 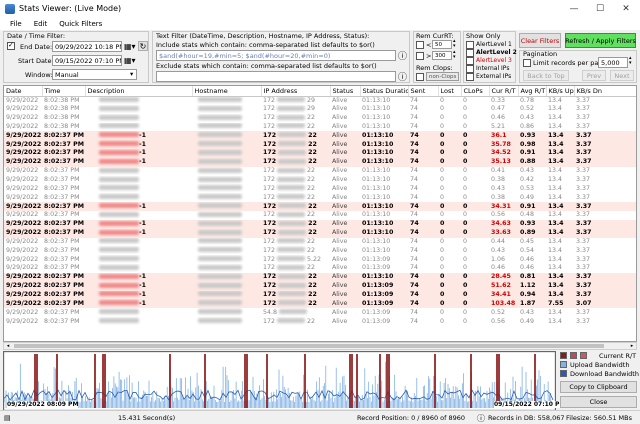 I want to click on column-clops: CLoPs, so click(x=475, y=91).